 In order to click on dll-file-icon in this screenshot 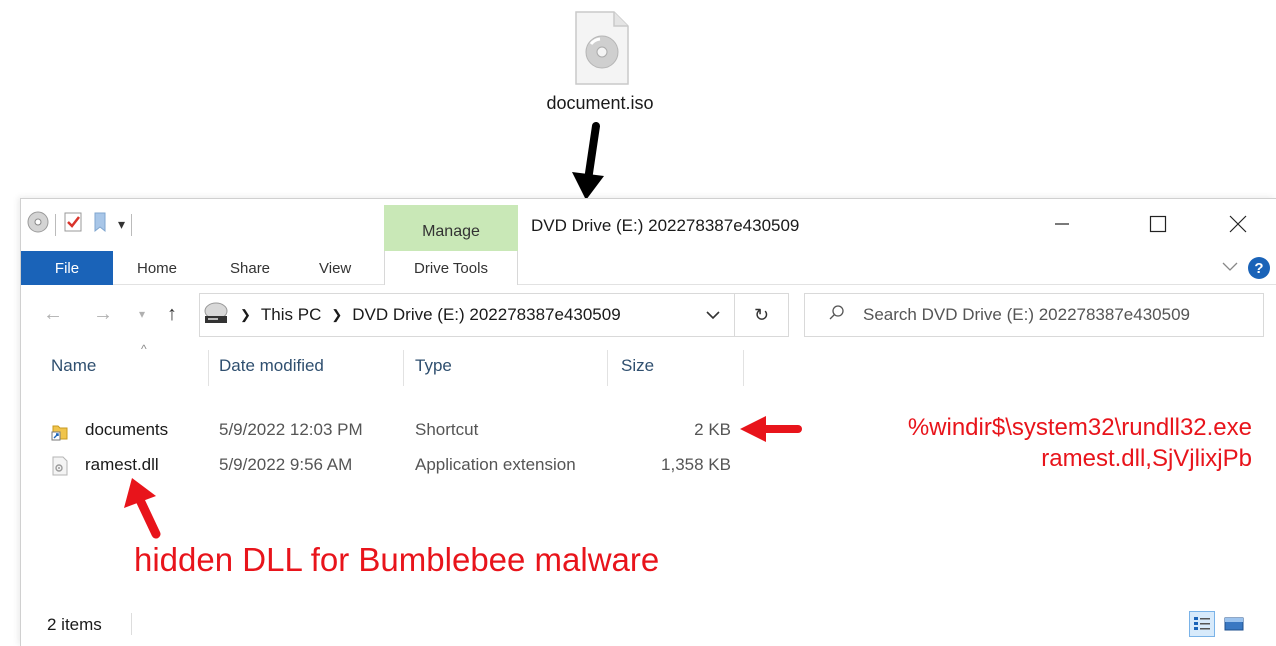, I will do `click(60, 466)`.